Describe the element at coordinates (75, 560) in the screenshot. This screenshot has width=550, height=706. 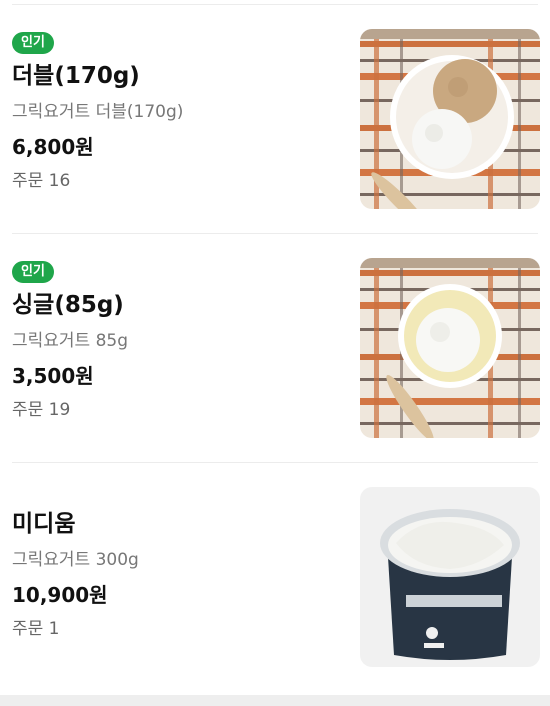
I see `menu-item-description: 그릭요거트 300g` at that location.